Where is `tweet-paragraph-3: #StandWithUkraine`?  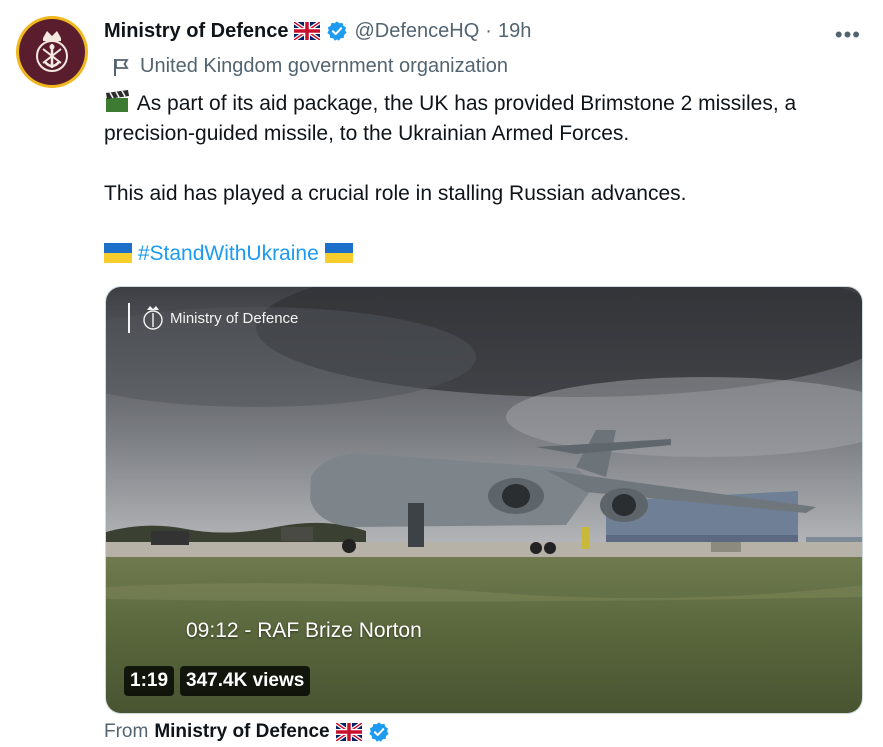
tweet-paragraph-3: #StandWithUkraine is located at coordinates (484, 254).